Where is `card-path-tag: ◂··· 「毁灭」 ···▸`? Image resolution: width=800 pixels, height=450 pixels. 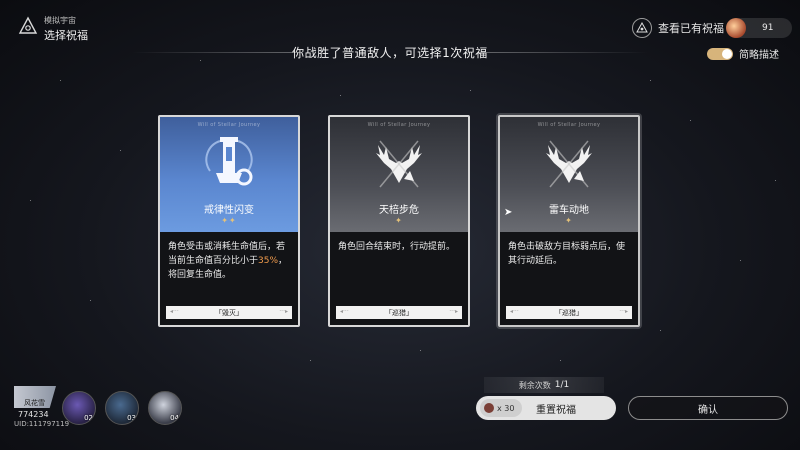 card-path-tag: ◂··· 「毁灭」 ···▸ is located at coordinates (229, 312).